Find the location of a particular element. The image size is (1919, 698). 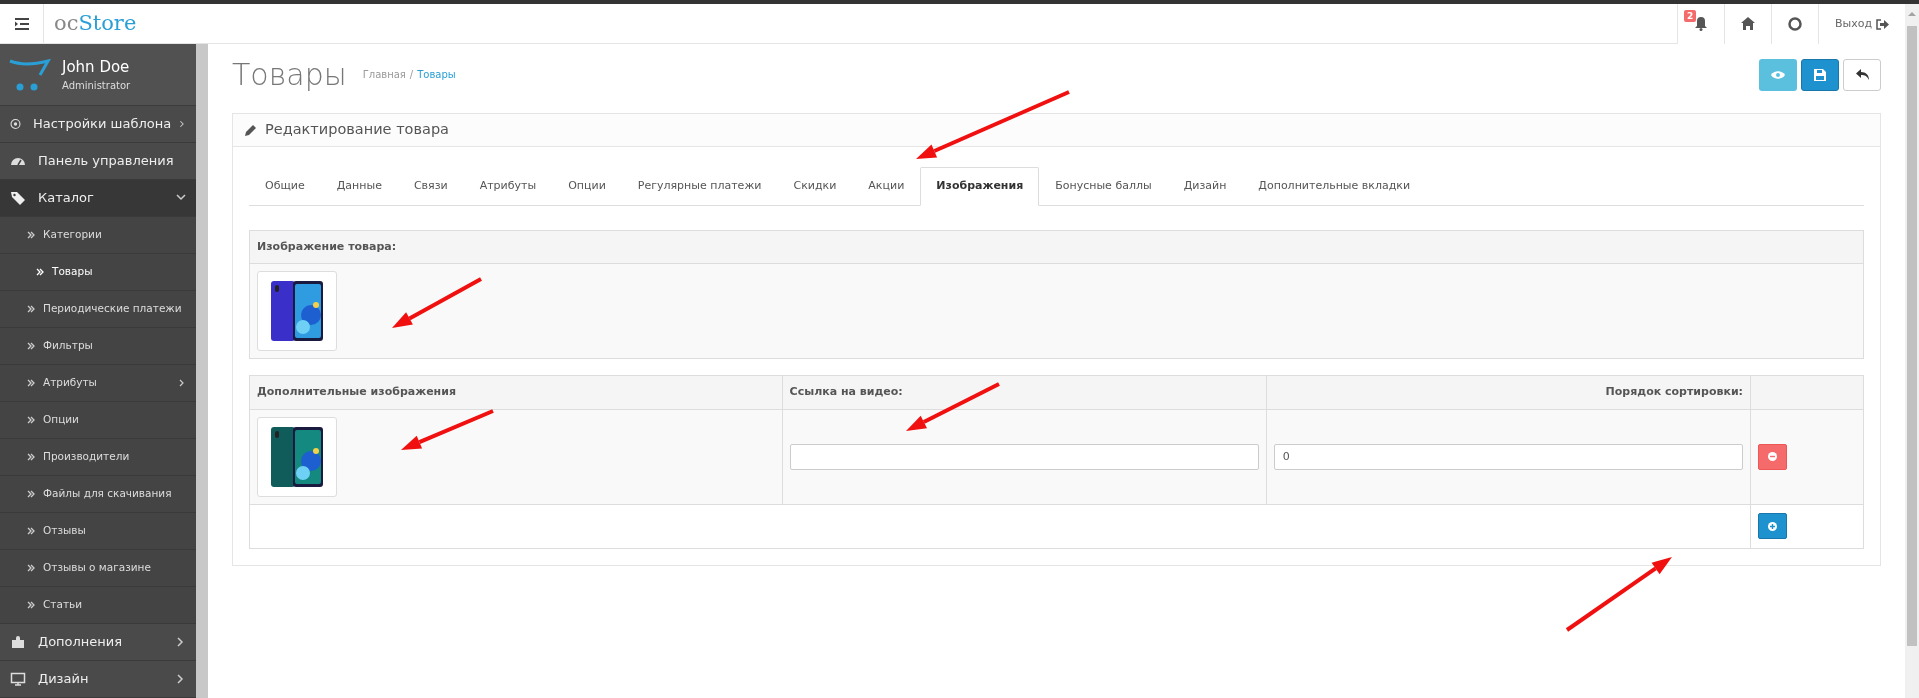

menu-icon is located at coordinates (21, 23).